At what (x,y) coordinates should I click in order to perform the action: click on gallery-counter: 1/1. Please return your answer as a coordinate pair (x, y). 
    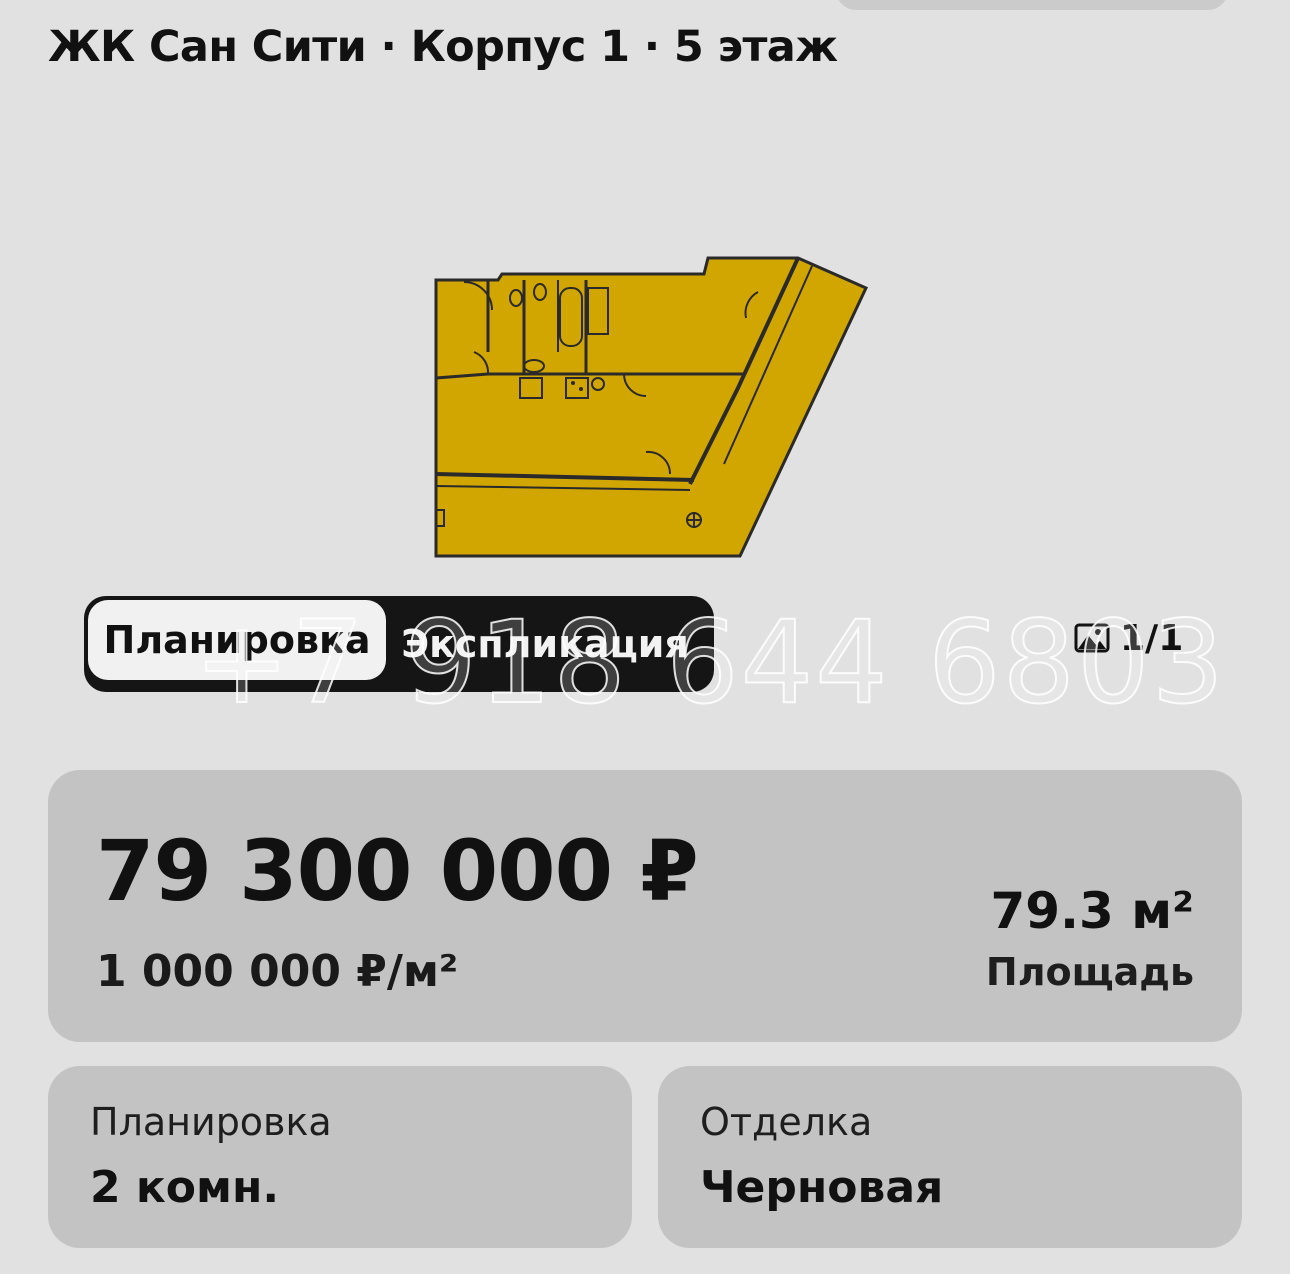
    Looking at the image, I should click on (1128, 638).